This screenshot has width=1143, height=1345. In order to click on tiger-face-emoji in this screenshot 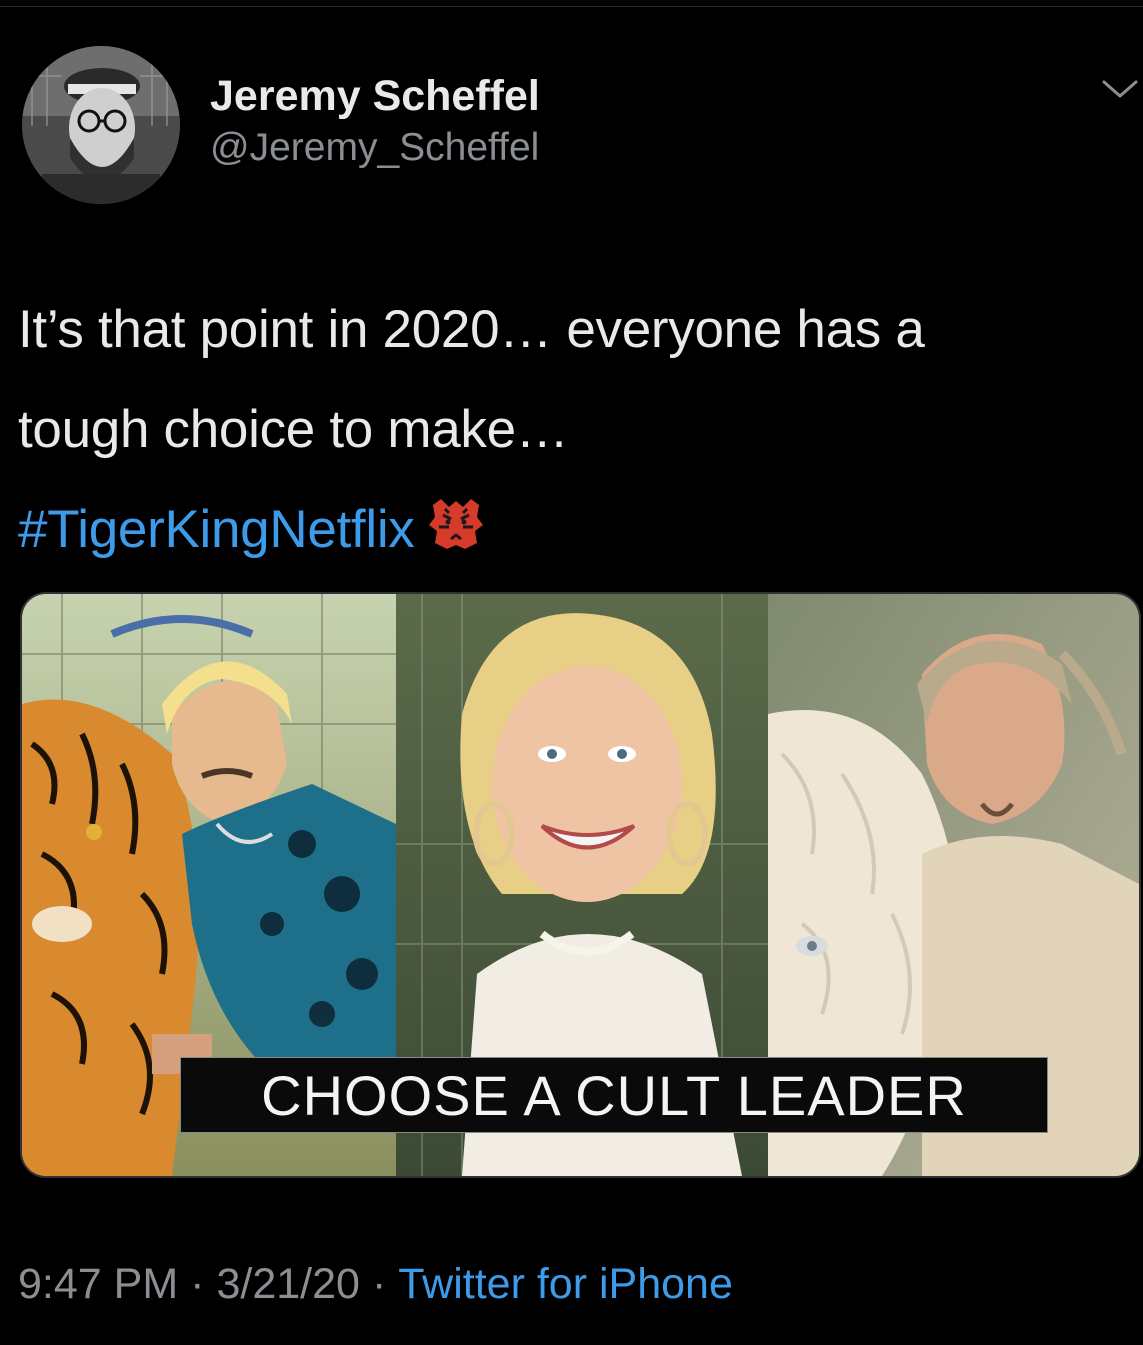, I will do `click(456, 518)`.